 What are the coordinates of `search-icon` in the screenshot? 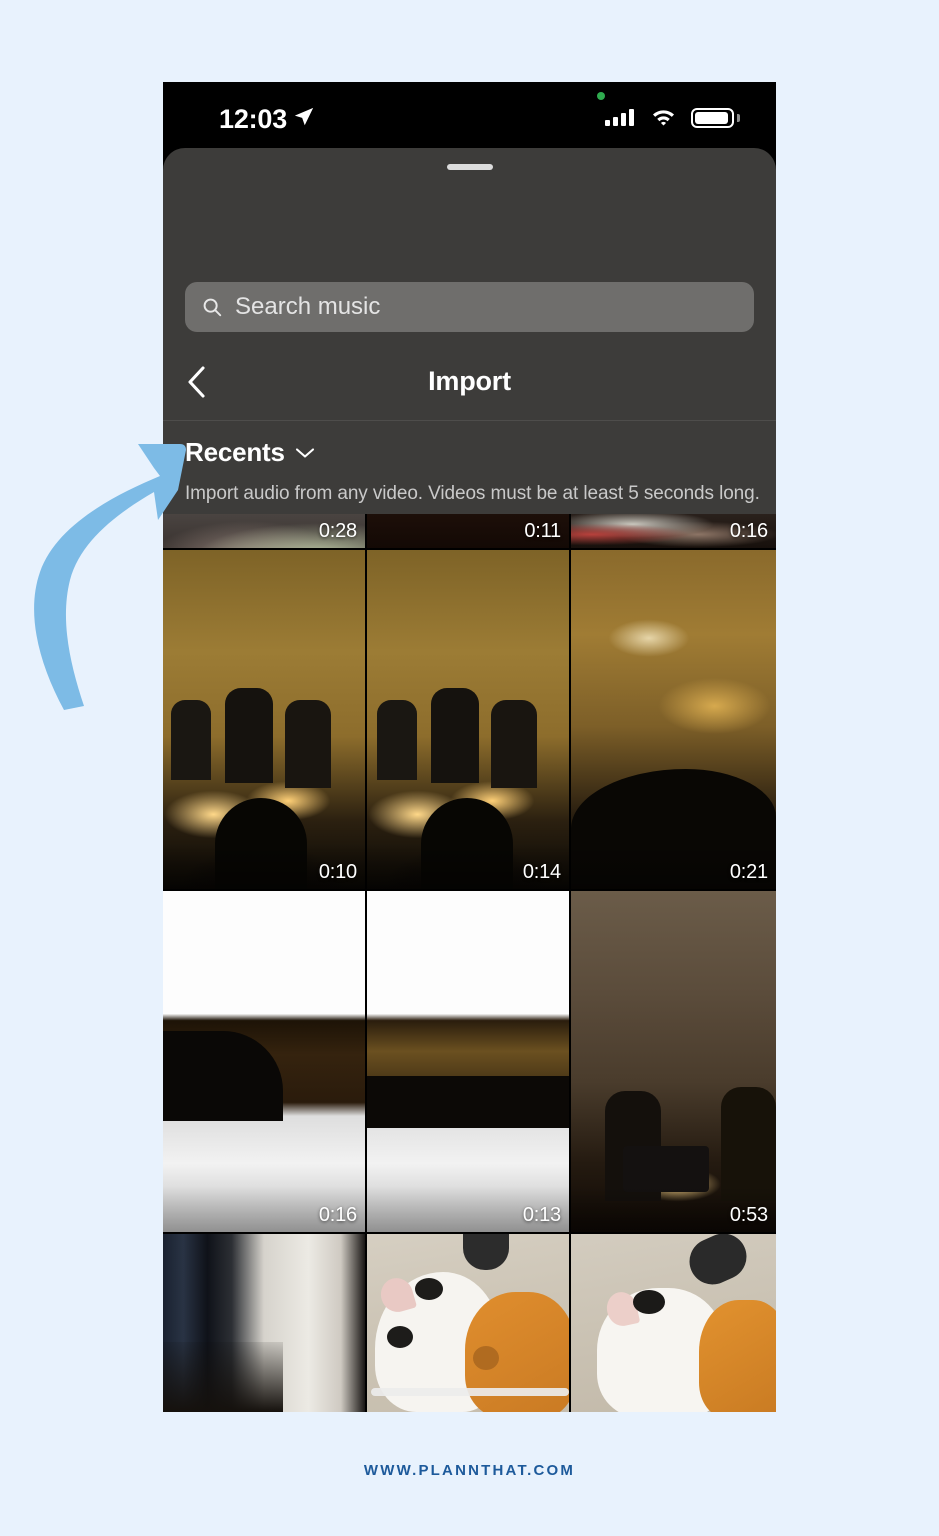 It's located at (212, 307).